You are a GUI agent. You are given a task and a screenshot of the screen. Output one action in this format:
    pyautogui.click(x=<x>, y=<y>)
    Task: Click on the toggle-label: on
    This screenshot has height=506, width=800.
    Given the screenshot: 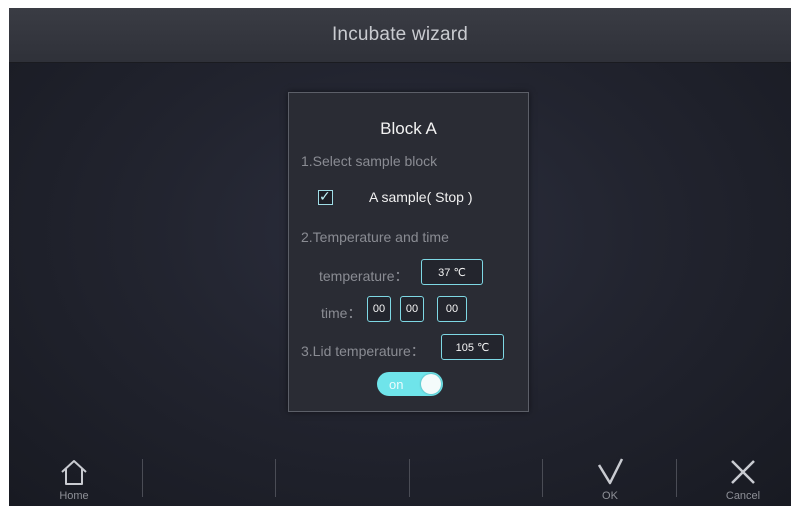 What is the action you would take?
    pyautogui.click(x=396, y=384)
    